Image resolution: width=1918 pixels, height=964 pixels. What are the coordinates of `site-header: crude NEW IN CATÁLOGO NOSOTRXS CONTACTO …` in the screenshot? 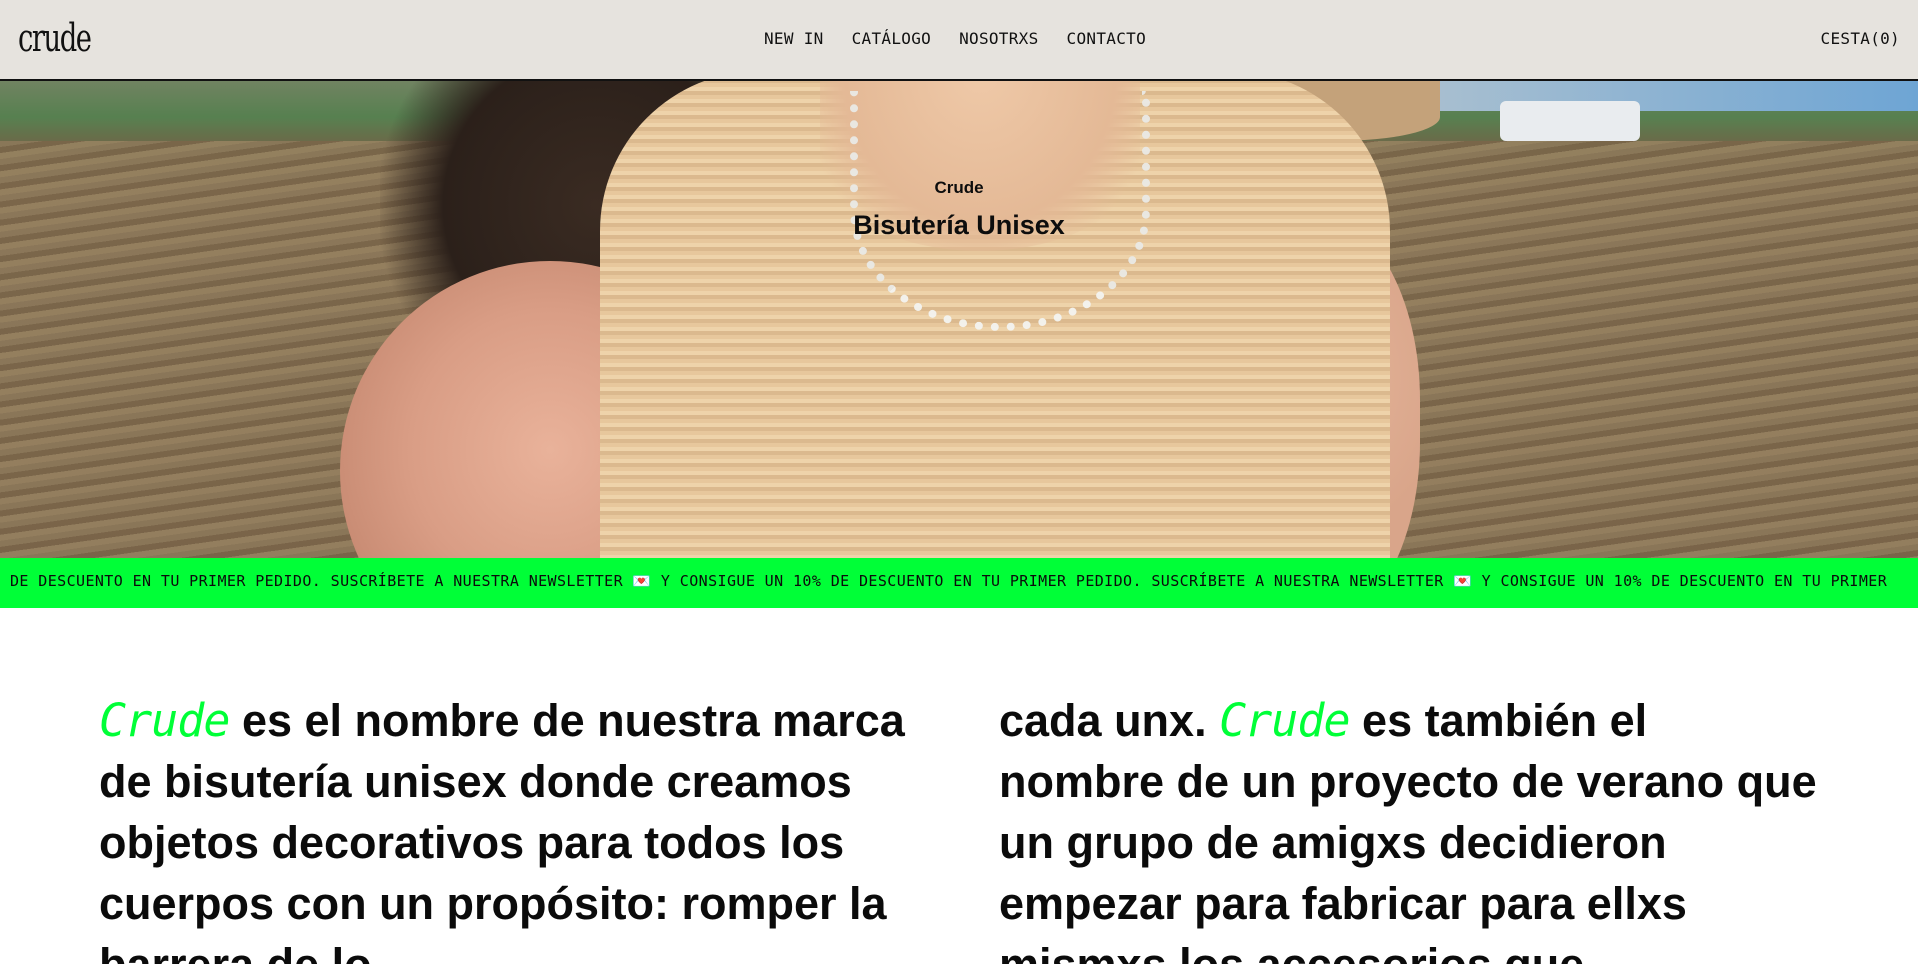 It's located at (959, 40).